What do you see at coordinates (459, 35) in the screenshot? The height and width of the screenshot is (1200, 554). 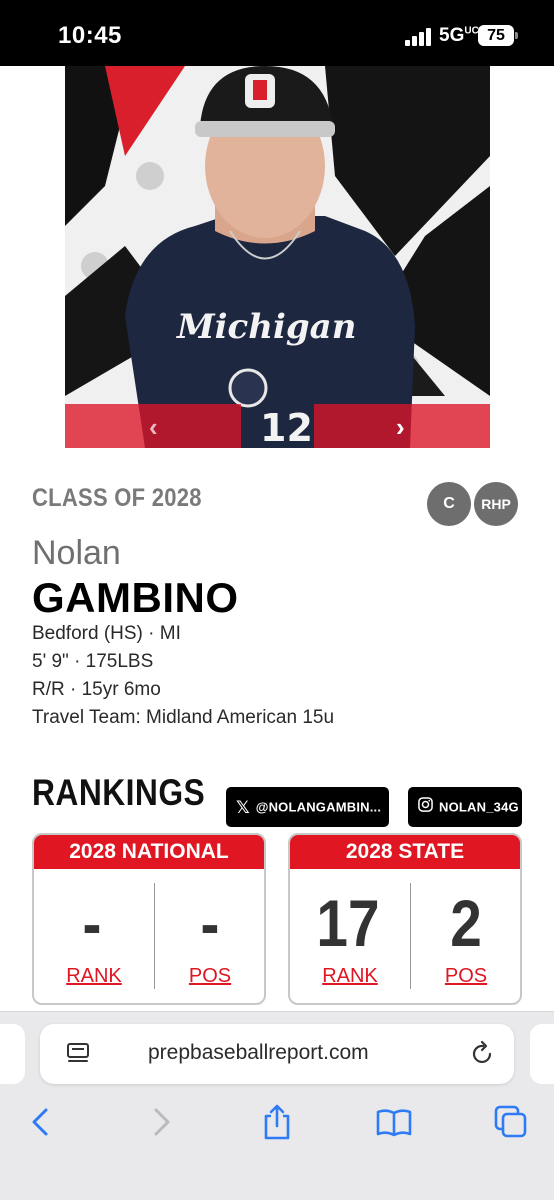 I see `network-type: 5GUC` at bounding box center [459, 35].